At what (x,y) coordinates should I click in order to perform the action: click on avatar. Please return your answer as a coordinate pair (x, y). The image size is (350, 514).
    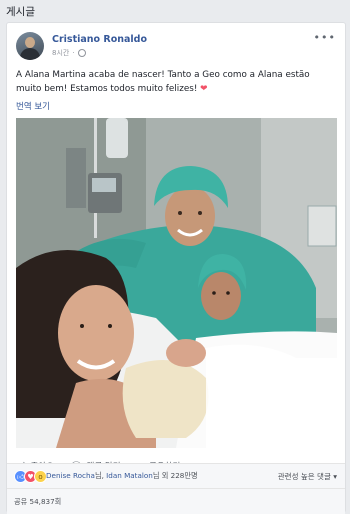
    Looking at the image, I should click on (30, 46).